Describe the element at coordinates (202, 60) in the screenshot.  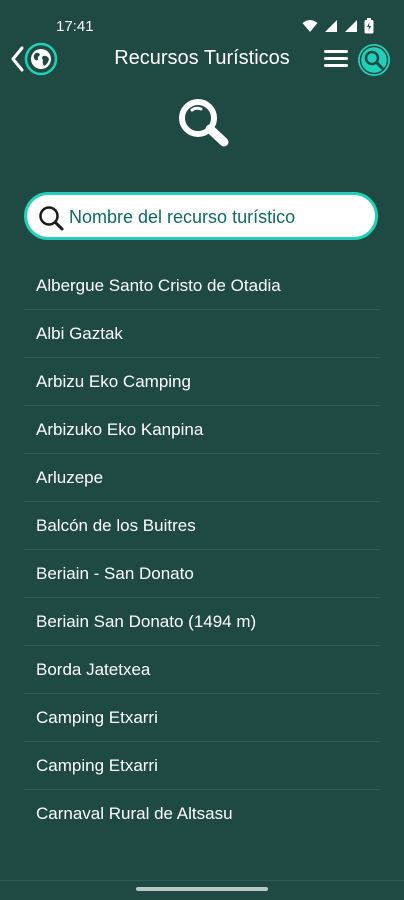
I see `app-bar: Recursos Turísticos` at that location.